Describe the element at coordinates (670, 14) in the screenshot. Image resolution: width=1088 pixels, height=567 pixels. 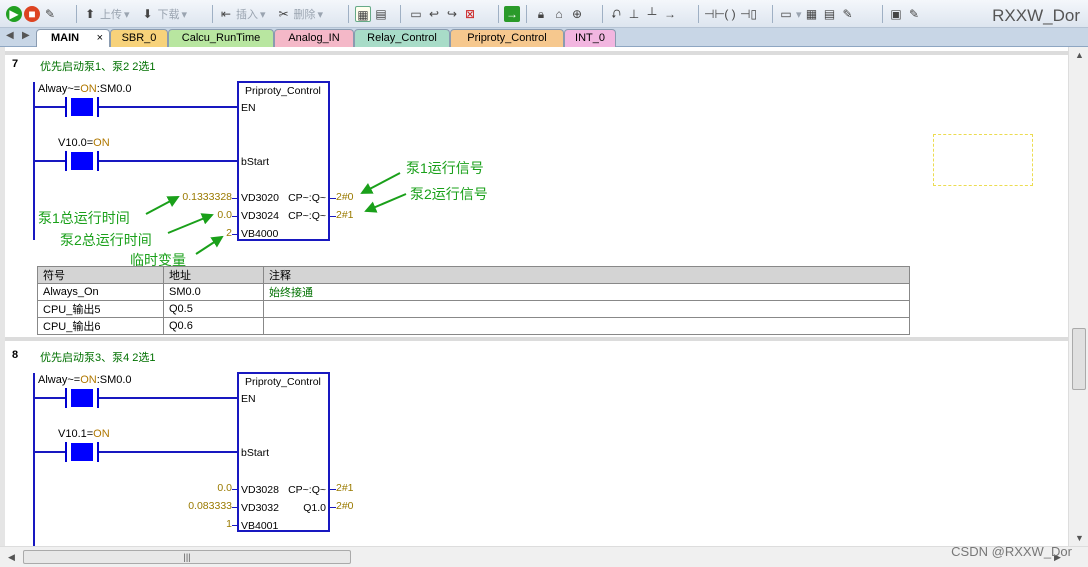
I see `line-right-icon: →` at that location.